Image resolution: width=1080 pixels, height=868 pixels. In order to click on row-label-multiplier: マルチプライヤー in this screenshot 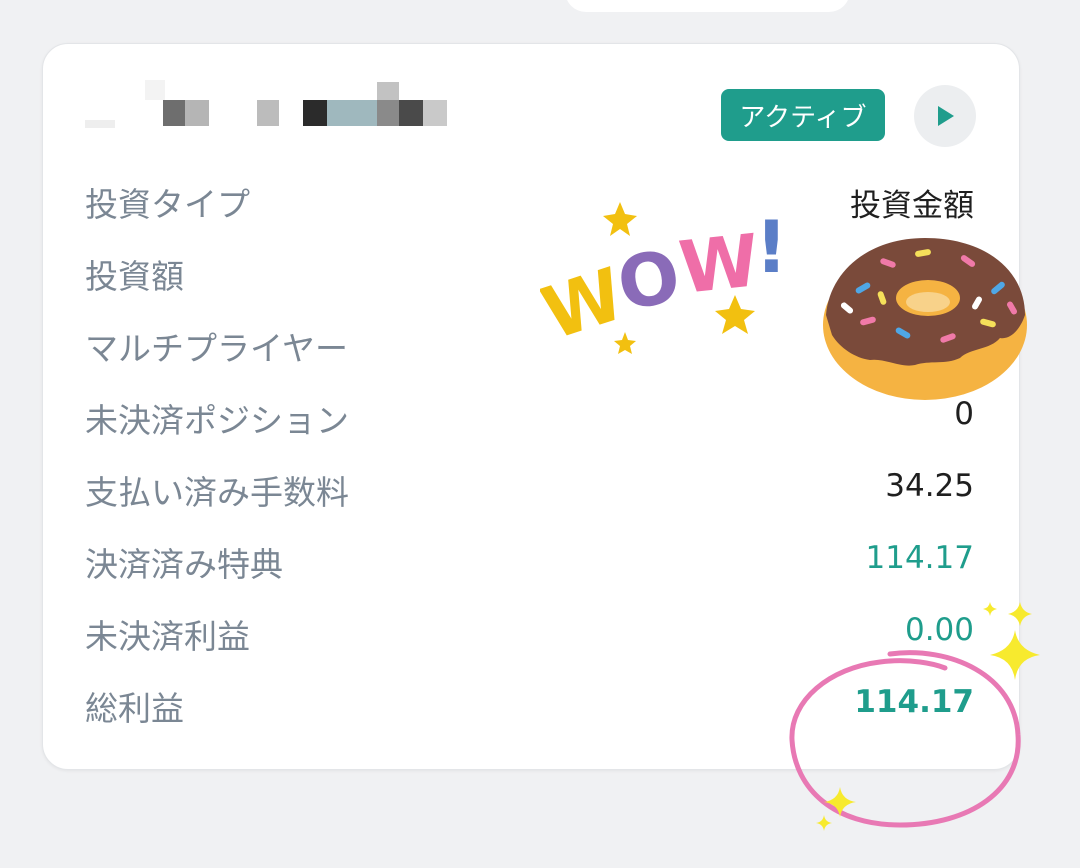, I will do `click(217, 348)`.